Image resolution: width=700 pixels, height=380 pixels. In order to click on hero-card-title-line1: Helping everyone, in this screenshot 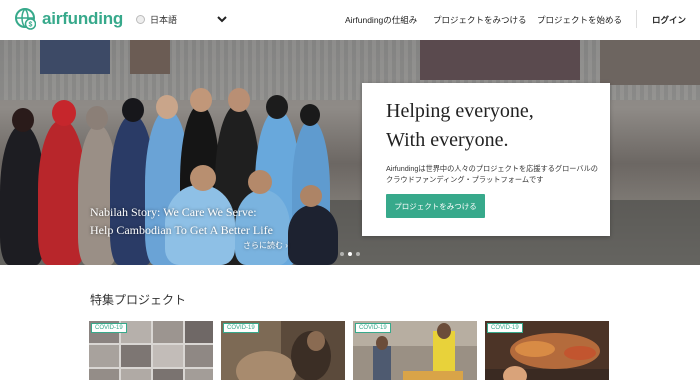, I will do `click(460, 111)`.